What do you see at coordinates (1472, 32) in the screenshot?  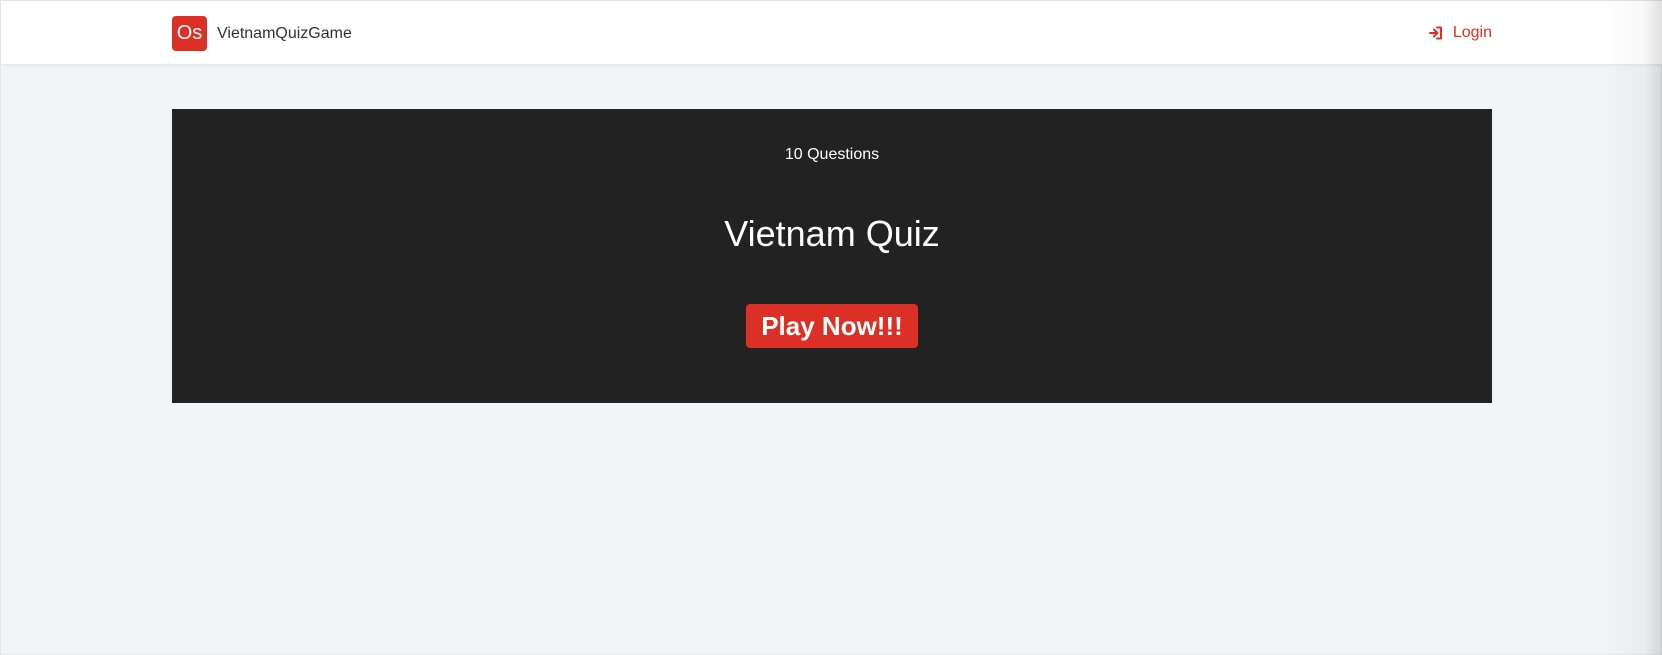 I see `login-label: Login` at bounding box center [1472, 32].